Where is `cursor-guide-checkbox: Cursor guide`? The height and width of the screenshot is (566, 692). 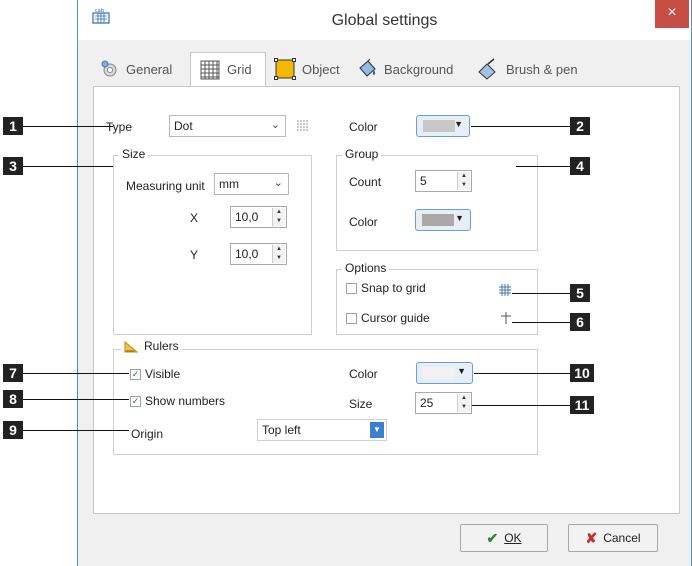 cursor-guide-checkbox: Cursor guide is located at coordinates (388, 318).